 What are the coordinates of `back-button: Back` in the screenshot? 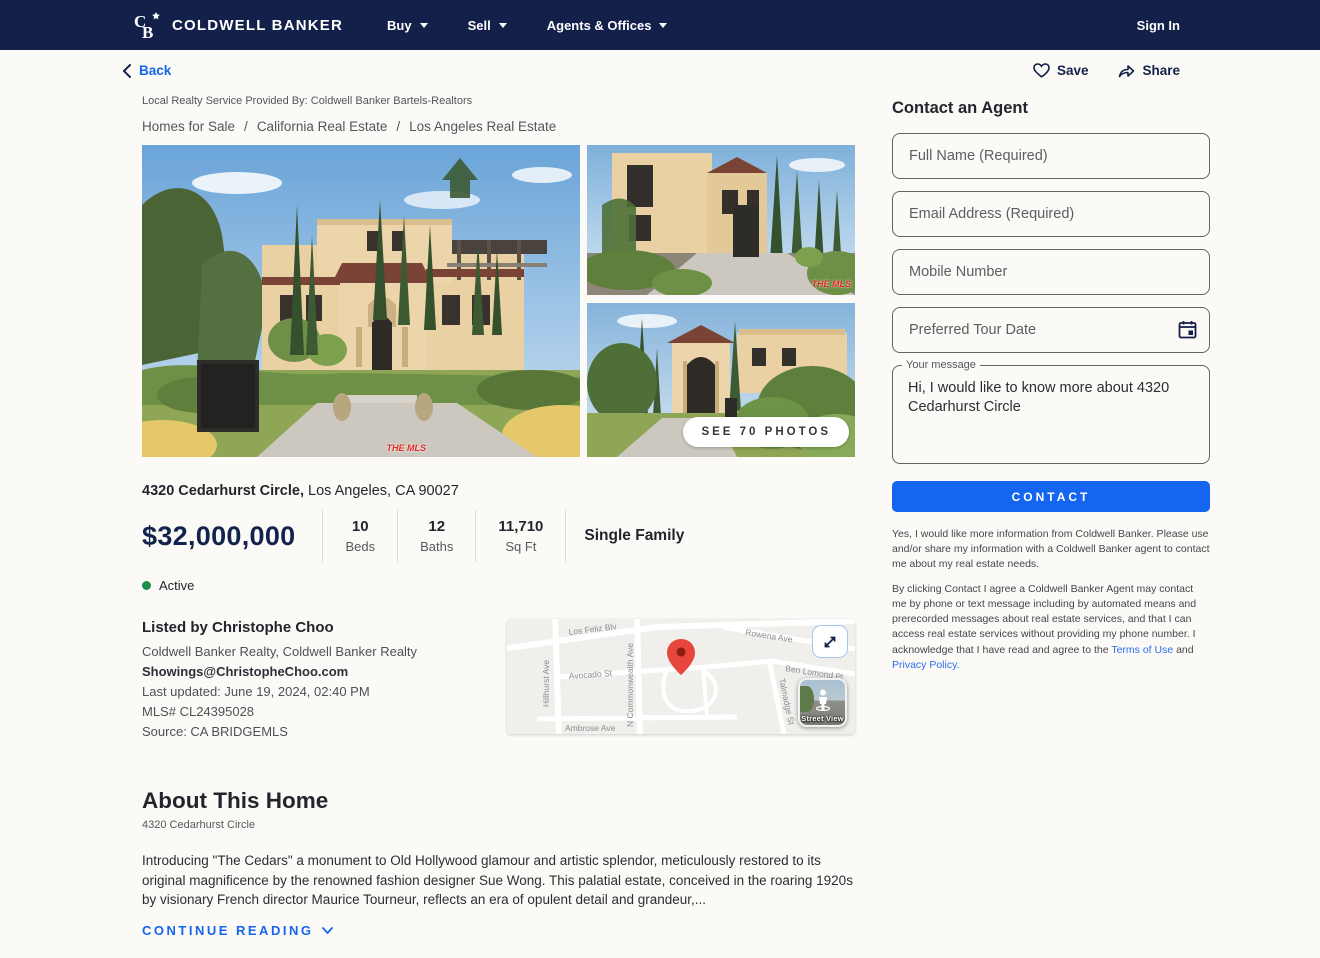 It's located at (146, 70).